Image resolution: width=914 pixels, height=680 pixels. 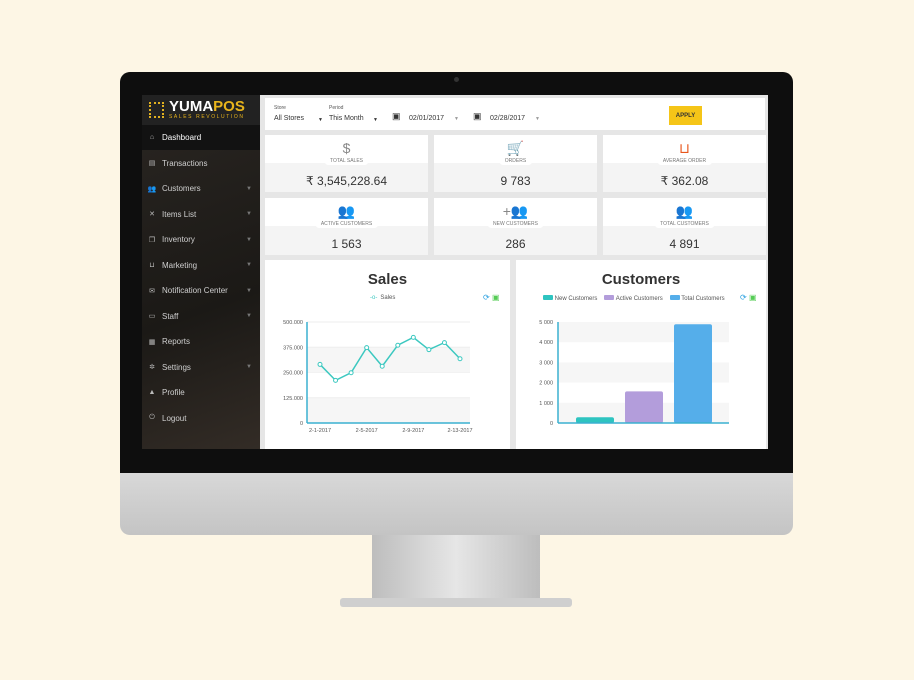 What do you see at coordinates (201, 290) in the screenshot?
I see `sidebar-item-notification-center: ✉ Notification Center ▼` at bounding box center [201, 290].